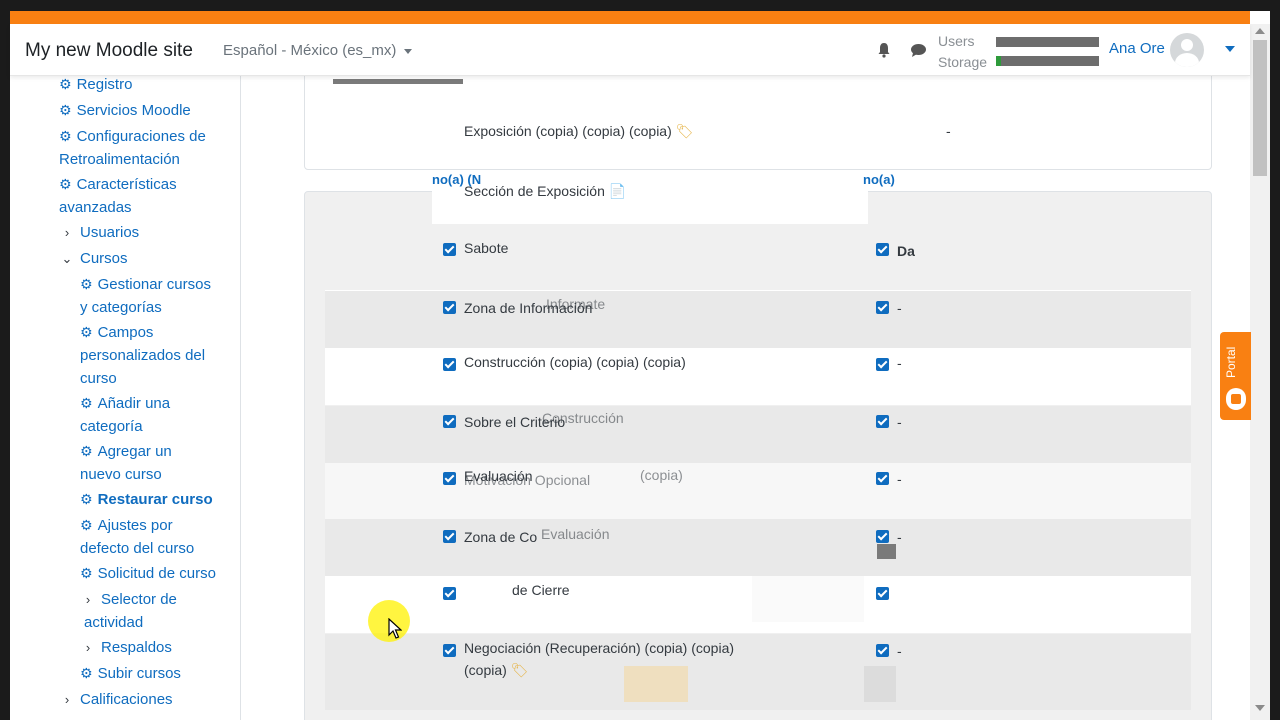  Describe the element at coordinates (579, 131) in the screenshot. I see `row-label-exposicion: Exposición (copia) (copia) (copia) 🏷` at that location.